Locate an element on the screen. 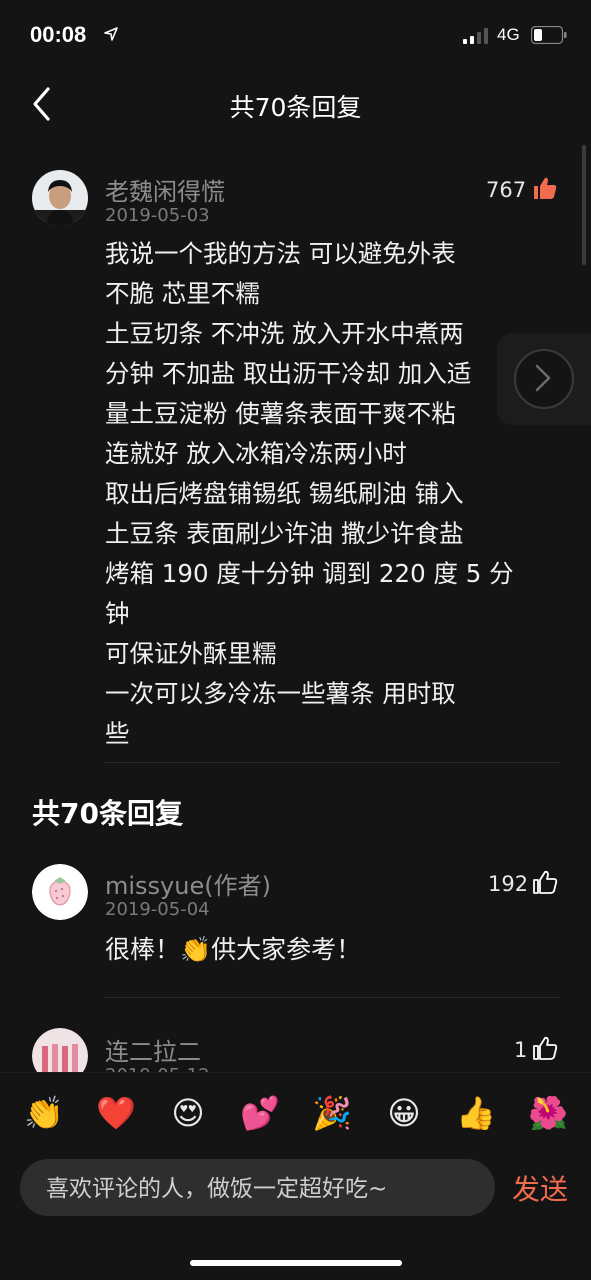  like-count: 767 is located at coordinates (506, 190).